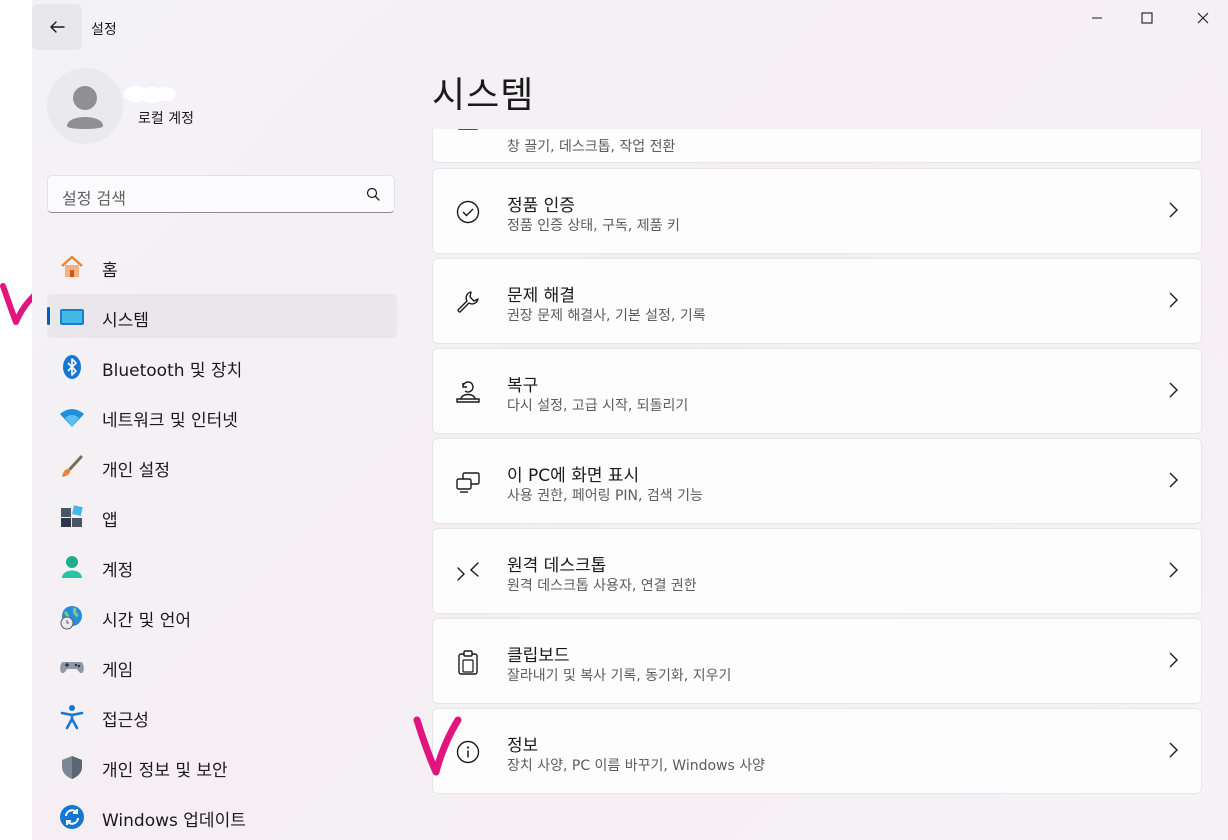 The height and width of the screenshot is (840, 1228). I want to click on sidebar-item-label: Bluetooth 및 장치, so click(172, 371).